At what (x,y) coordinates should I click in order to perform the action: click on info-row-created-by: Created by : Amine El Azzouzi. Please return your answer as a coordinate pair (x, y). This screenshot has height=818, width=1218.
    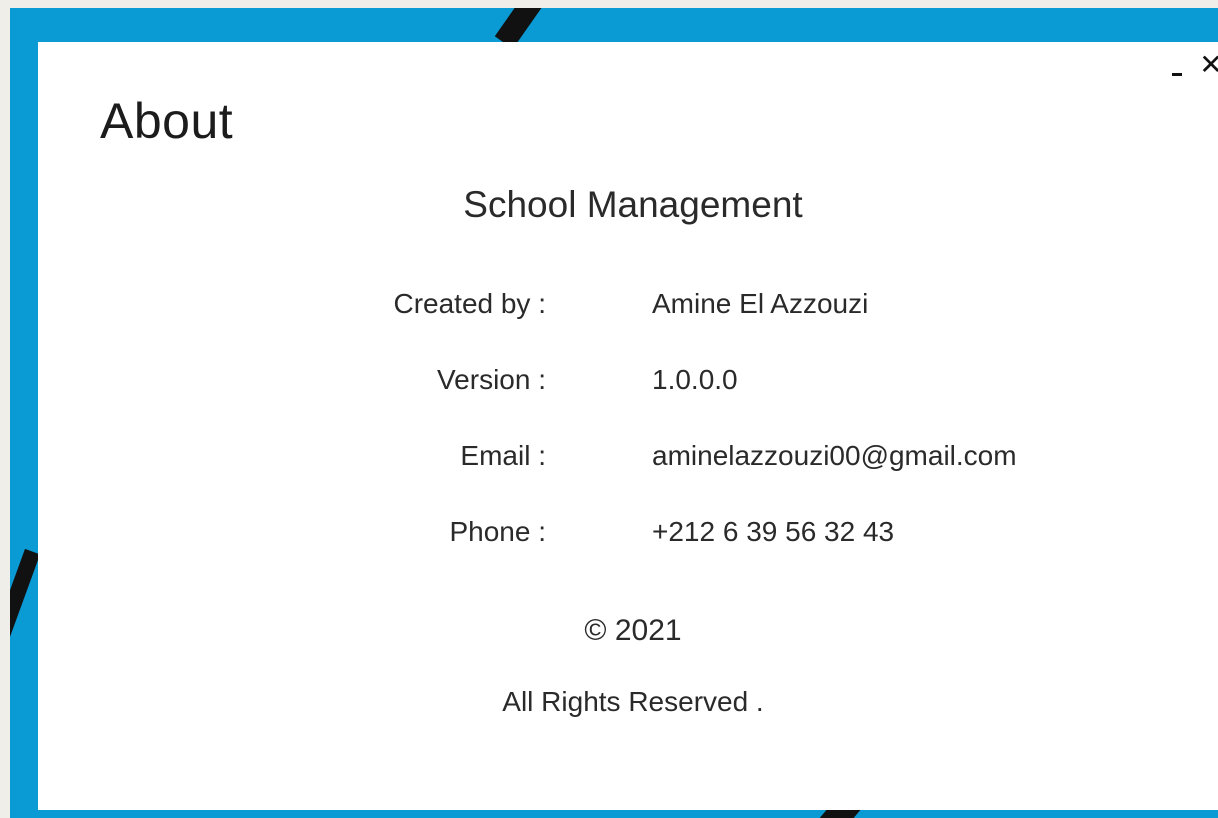
    Looking at the image, I should click on (628, 308).